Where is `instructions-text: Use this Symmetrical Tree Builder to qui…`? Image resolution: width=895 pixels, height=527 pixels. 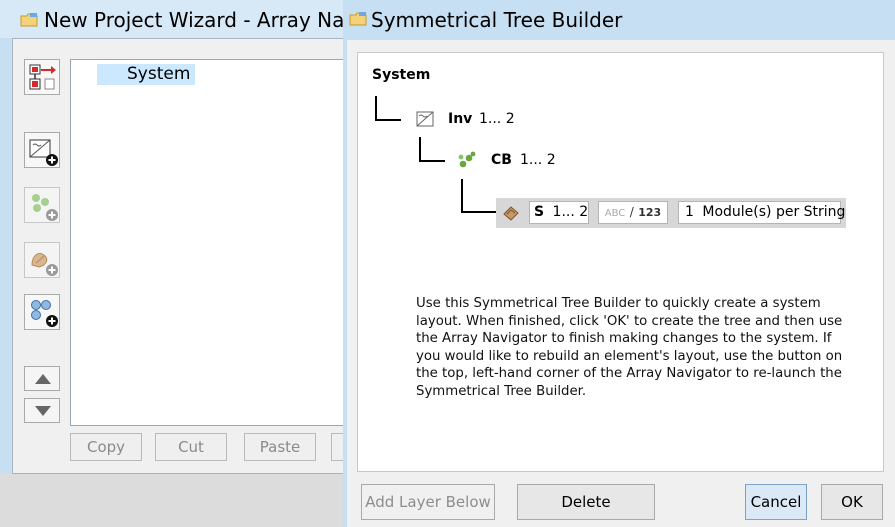
instructions-text: Use this Symmetrical Tree Builder to qui… is located at coordinates (629, 347).